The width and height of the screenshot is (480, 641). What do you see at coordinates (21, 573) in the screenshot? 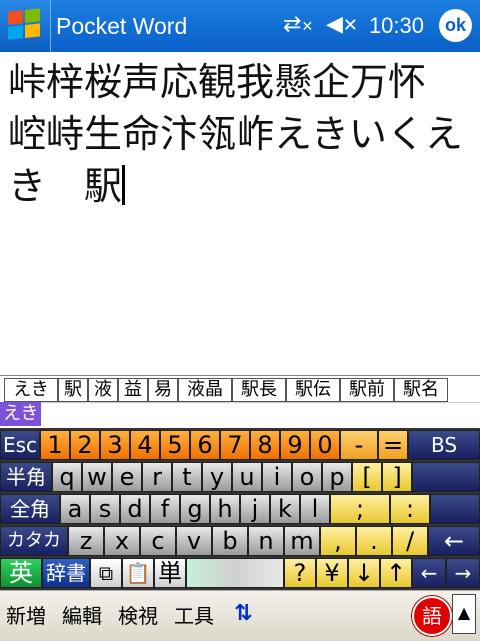
I see `key-eisu: 英` at bounding box center [21, 573].